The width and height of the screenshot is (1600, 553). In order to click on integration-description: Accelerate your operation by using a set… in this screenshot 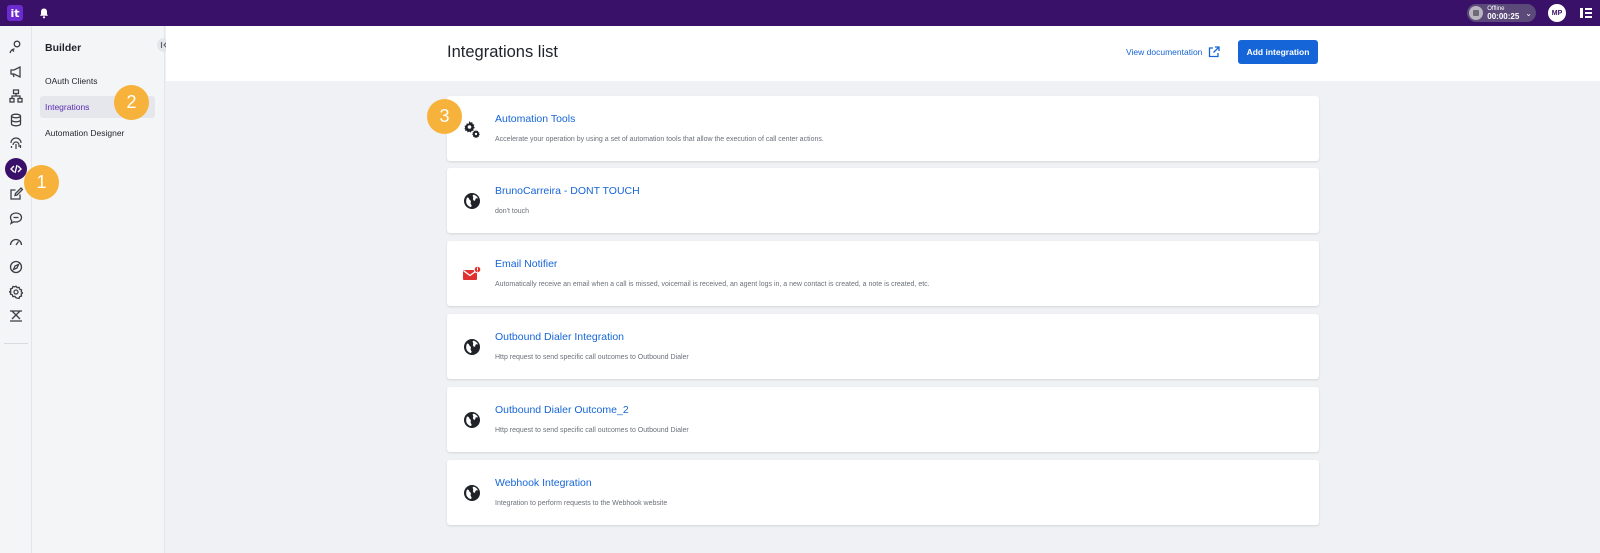, I will do `click(659, 139)`.